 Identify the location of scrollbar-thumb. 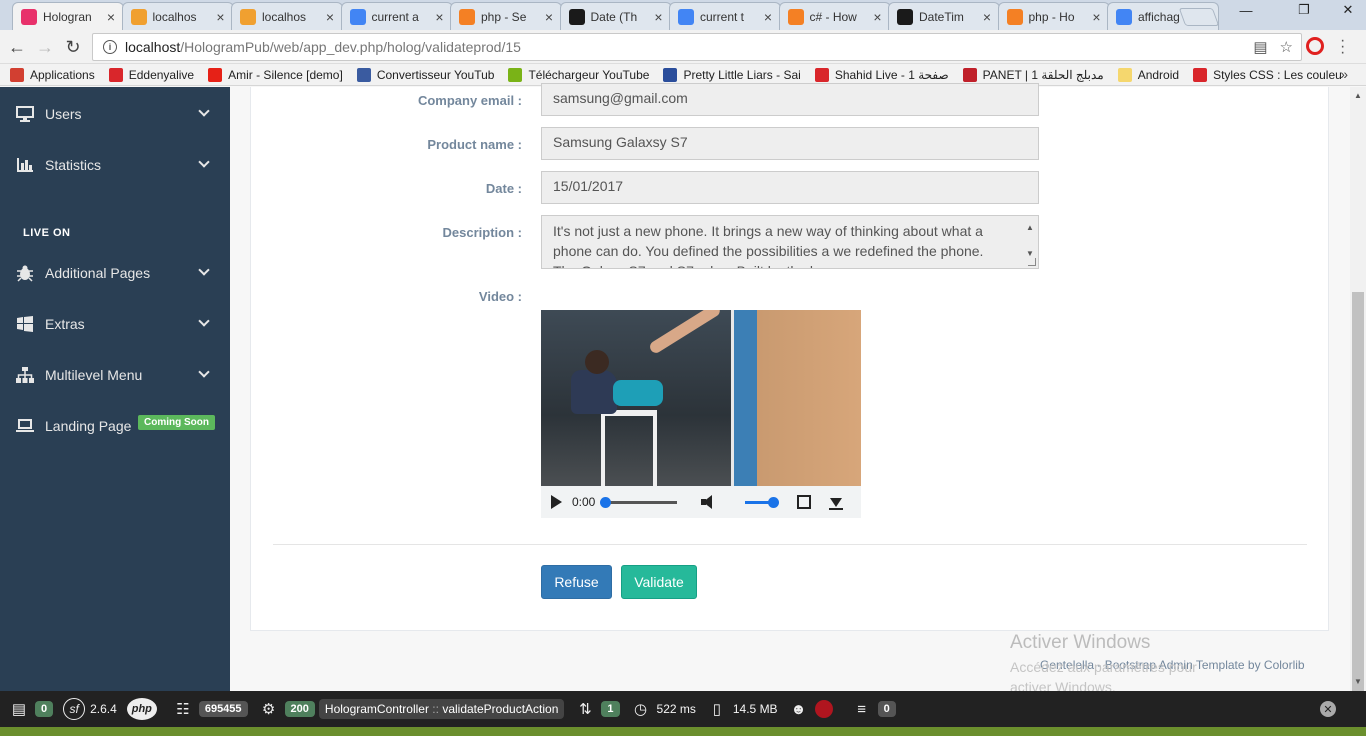
(1358, 492).